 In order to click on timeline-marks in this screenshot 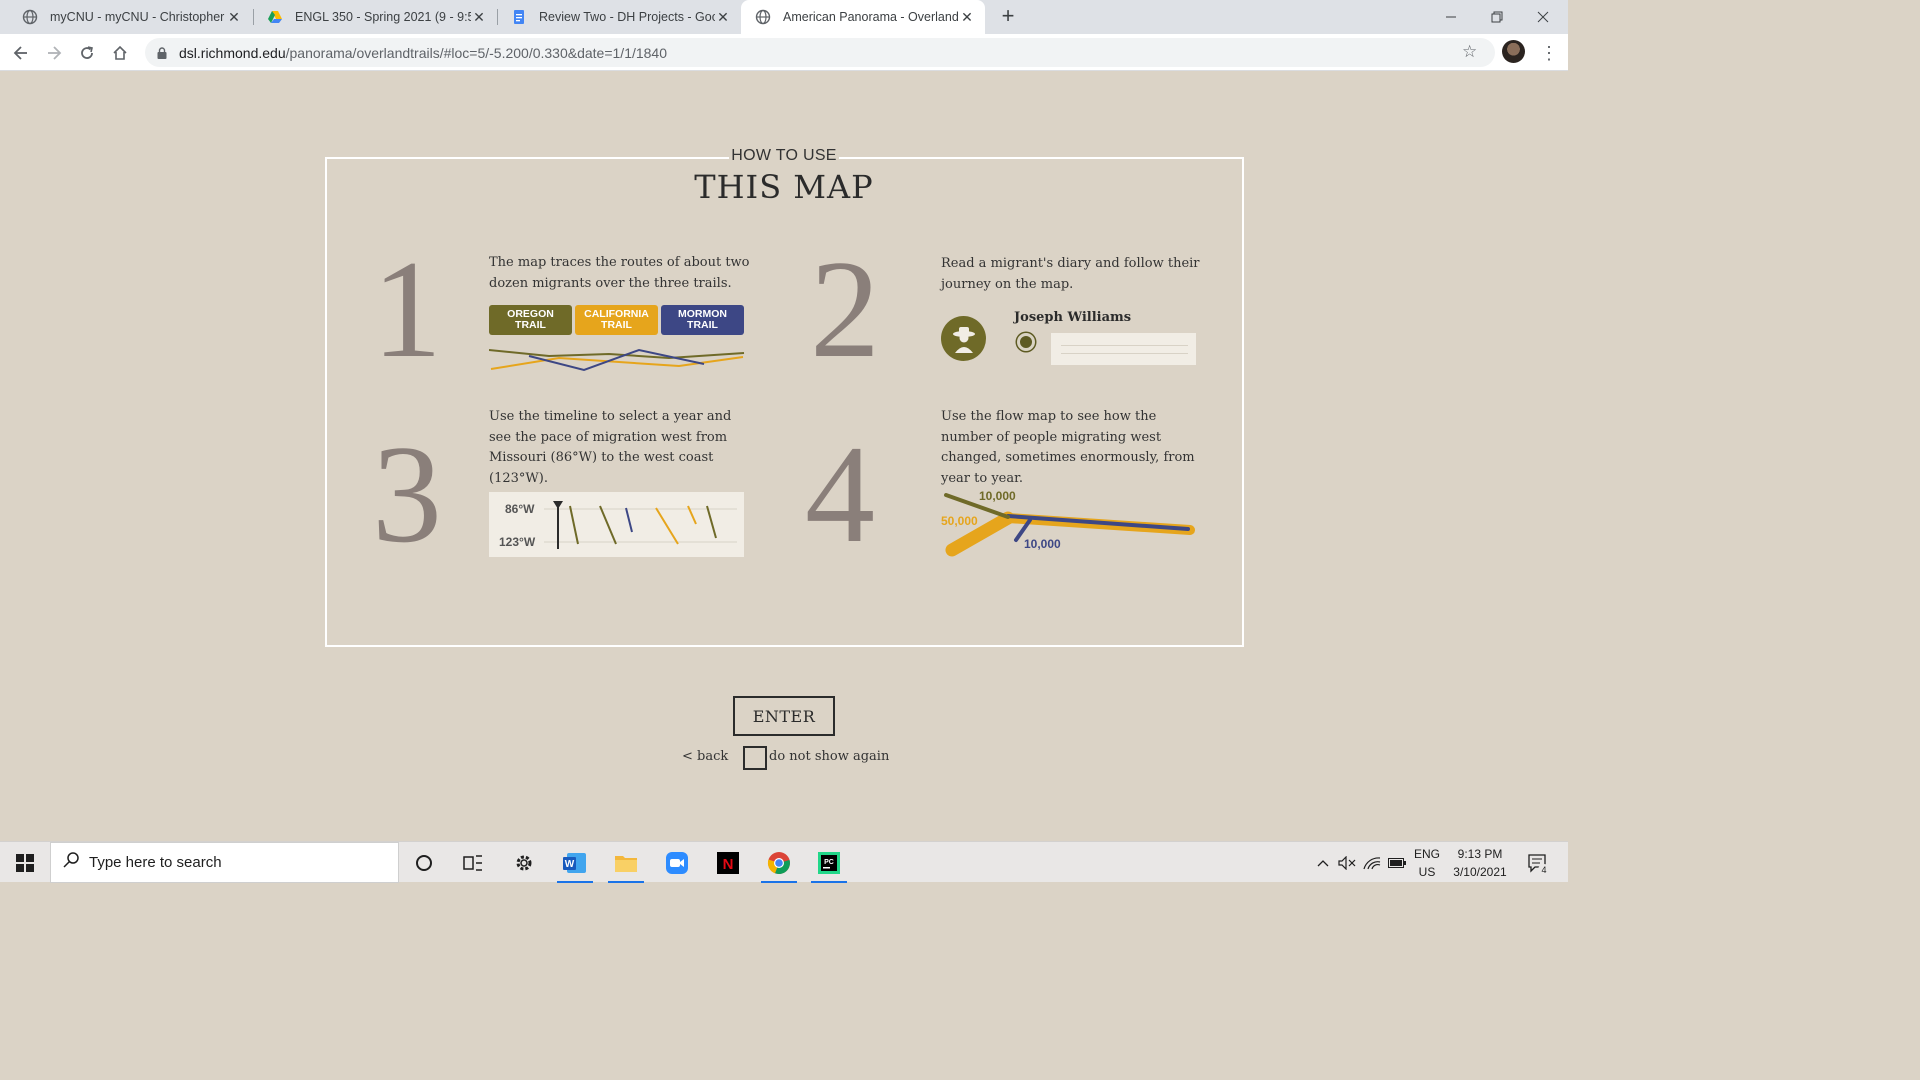, I will do `click(640, 525)`.